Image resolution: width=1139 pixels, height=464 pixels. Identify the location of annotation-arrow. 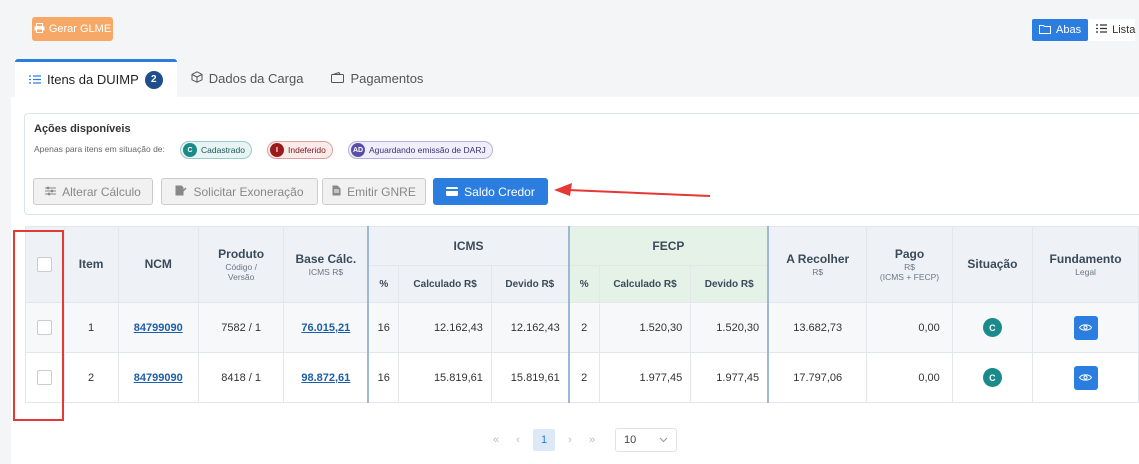
(632, 190).